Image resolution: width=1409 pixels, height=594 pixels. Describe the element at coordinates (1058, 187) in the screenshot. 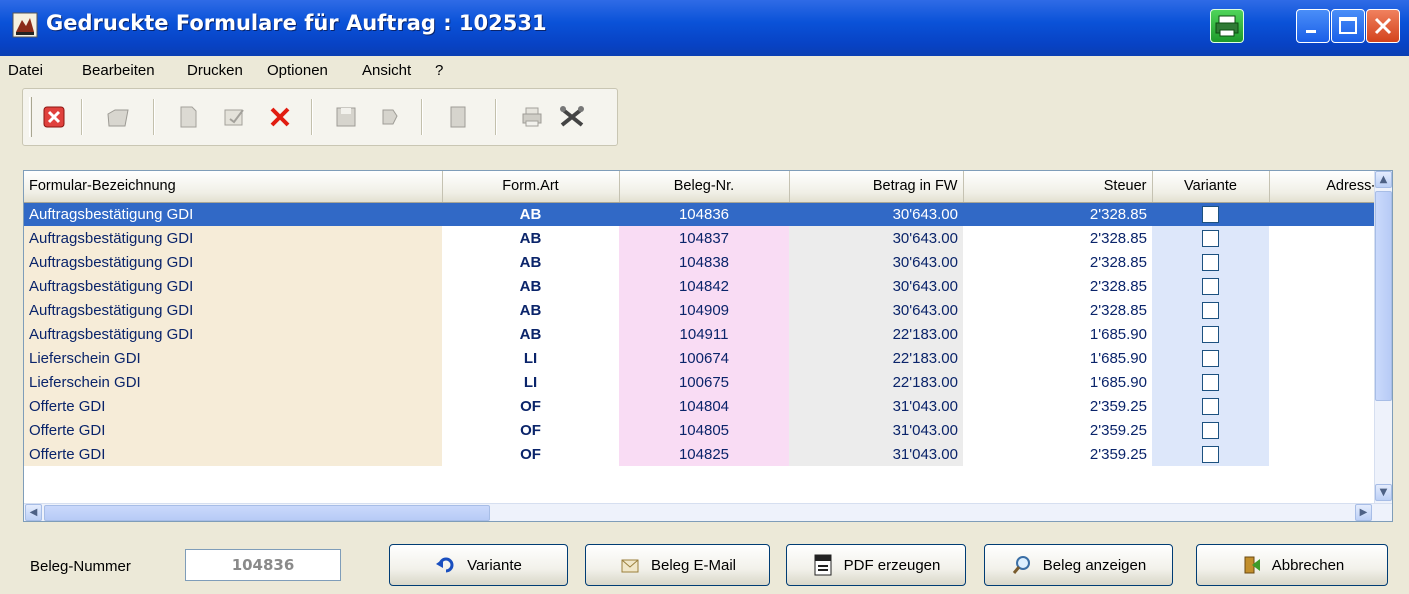

I see `col-header-steuer: Steuer` at that location.